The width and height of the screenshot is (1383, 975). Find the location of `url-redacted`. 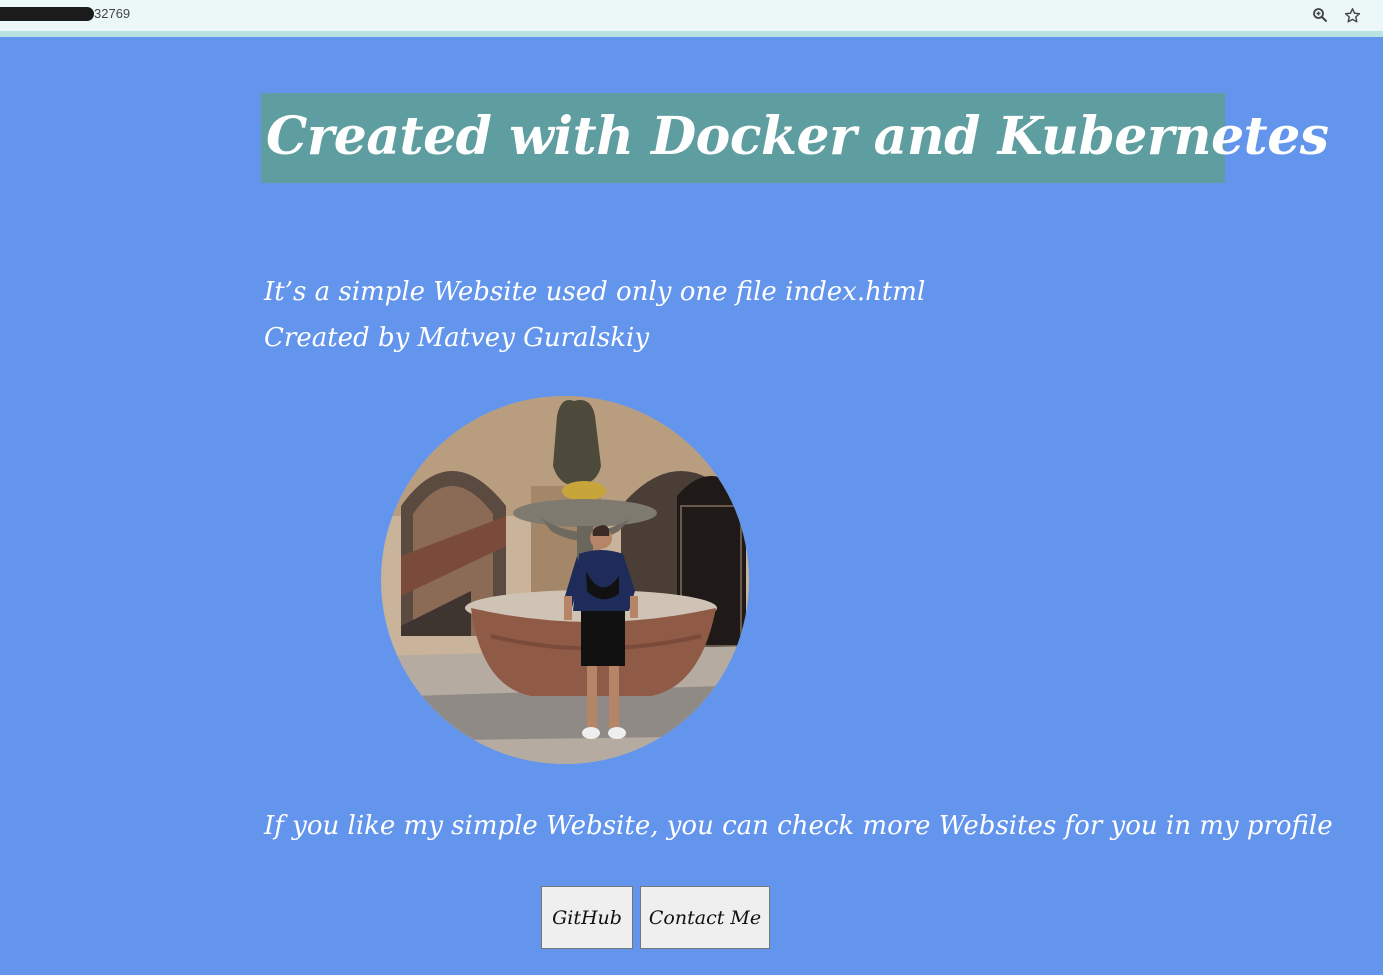

url-redacted is located at coordinates (47, 14).